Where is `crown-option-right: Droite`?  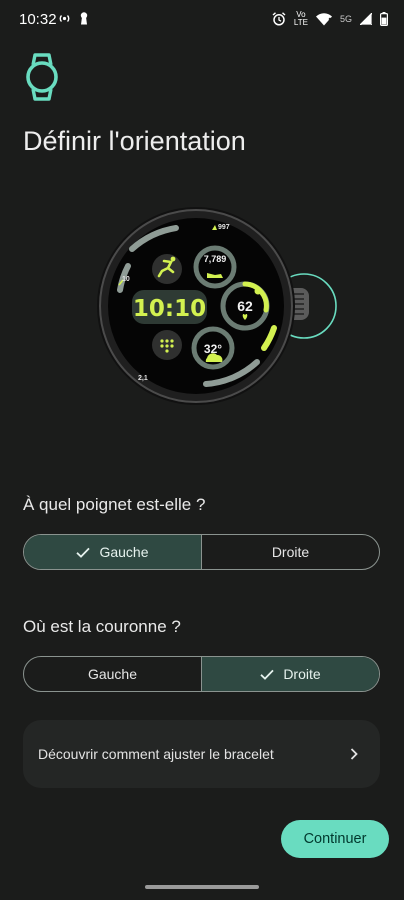
crown-option-right: Droite is located at coordinates (290, 674).